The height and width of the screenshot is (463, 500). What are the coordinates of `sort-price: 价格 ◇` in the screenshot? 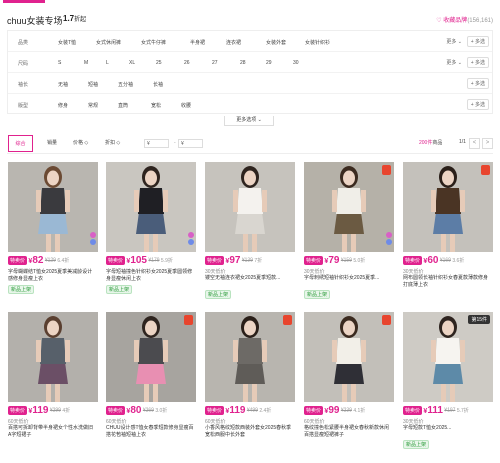 It's located at (80, 143).